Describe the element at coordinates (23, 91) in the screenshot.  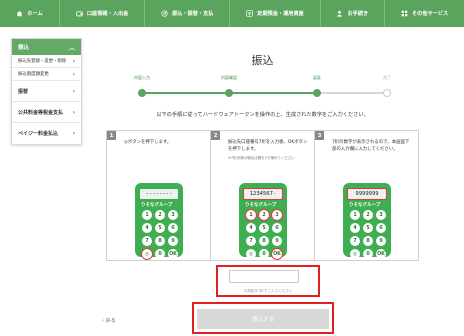
I see `sidebar-item-label: 振替` at that location.